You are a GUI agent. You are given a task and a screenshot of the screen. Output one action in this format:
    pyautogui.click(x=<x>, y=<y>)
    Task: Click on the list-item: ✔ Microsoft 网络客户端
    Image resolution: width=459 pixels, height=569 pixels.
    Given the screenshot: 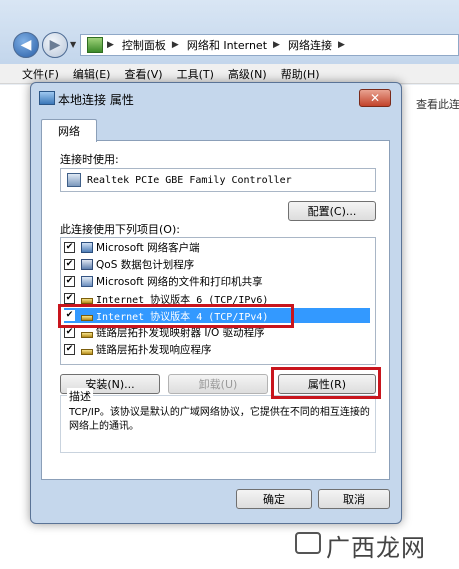 What is the action you would take?
    pyautogui.click(x=217, y=247)
    